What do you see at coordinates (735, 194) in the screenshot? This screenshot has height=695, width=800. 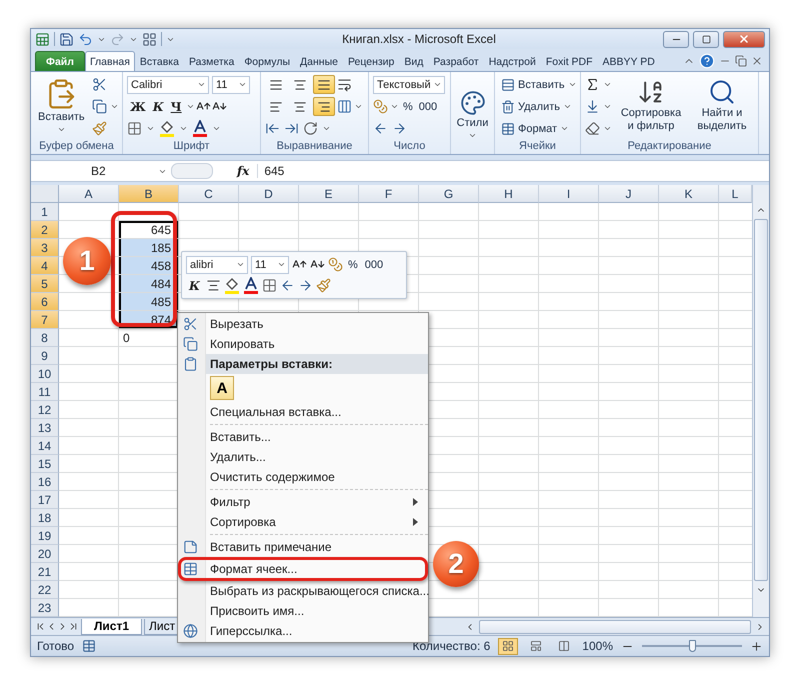 I see `column-header: L` at bounding box center [735, 194].